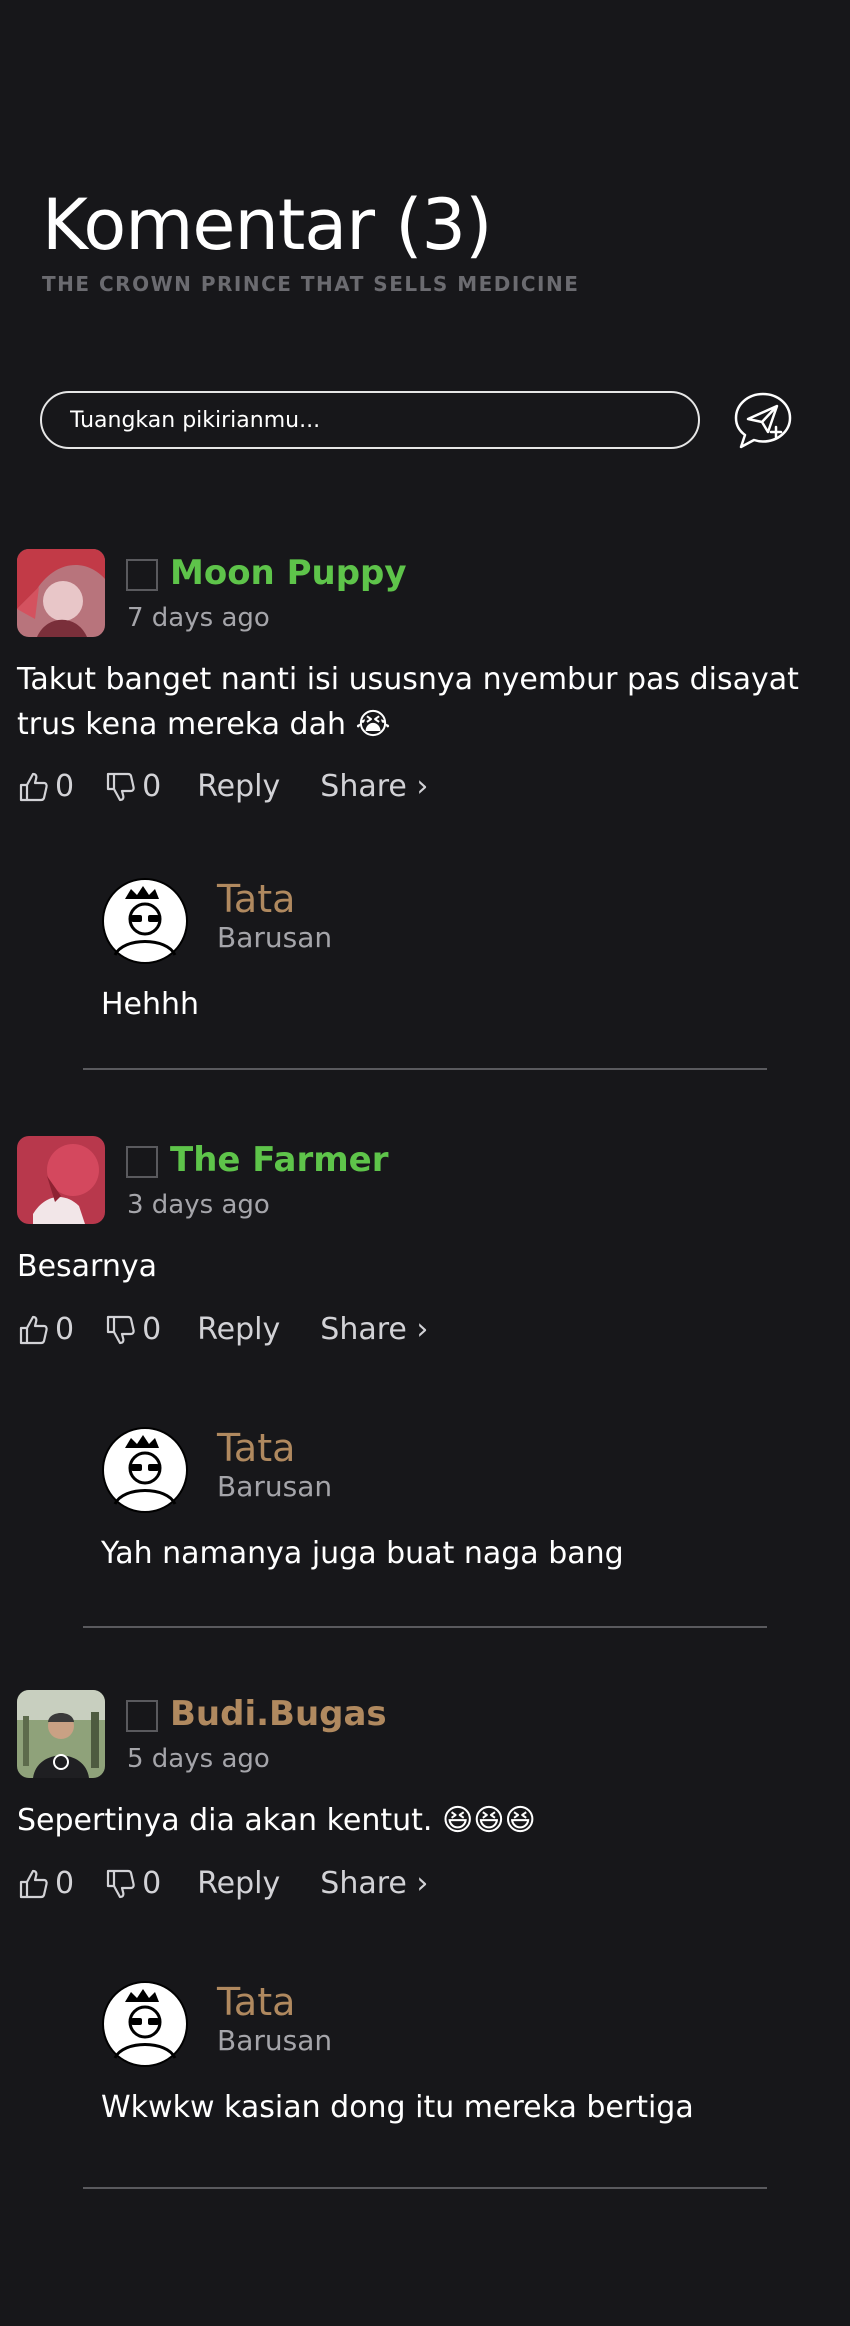 Image resolution: width=850 pixels, height=2326 pixels. What do you see at coordinates (198, 618) in the screenshot?
I see `comment-timestamp: 7 days ago` at bounding box center [198, 618].